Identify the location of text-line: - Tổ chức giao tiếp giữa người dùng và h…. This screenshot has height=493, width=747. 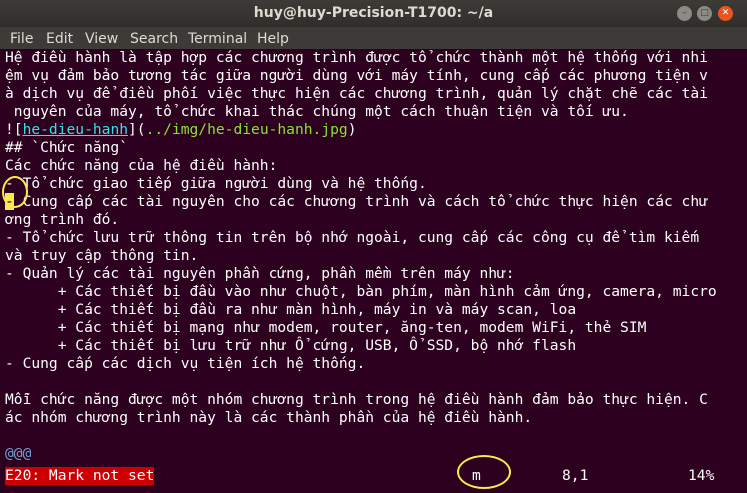
(216, 183).